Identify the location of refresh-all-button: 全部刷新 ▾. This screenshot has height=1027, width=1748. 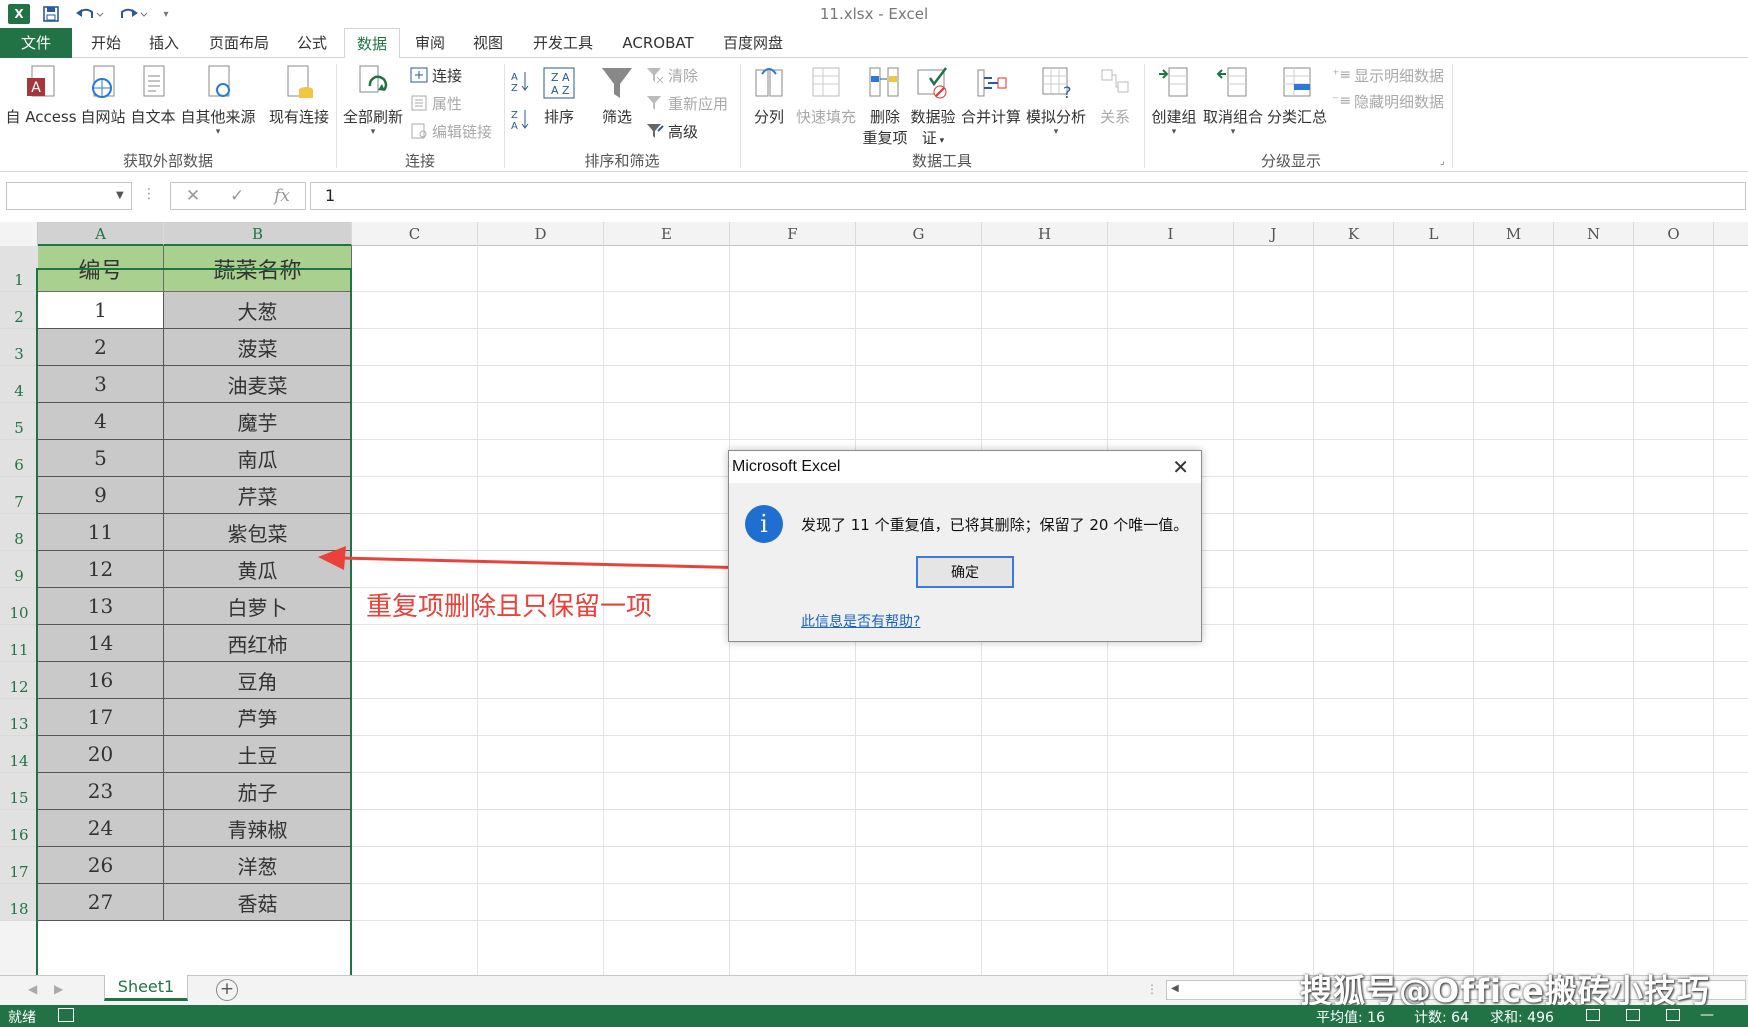
(373, 100).